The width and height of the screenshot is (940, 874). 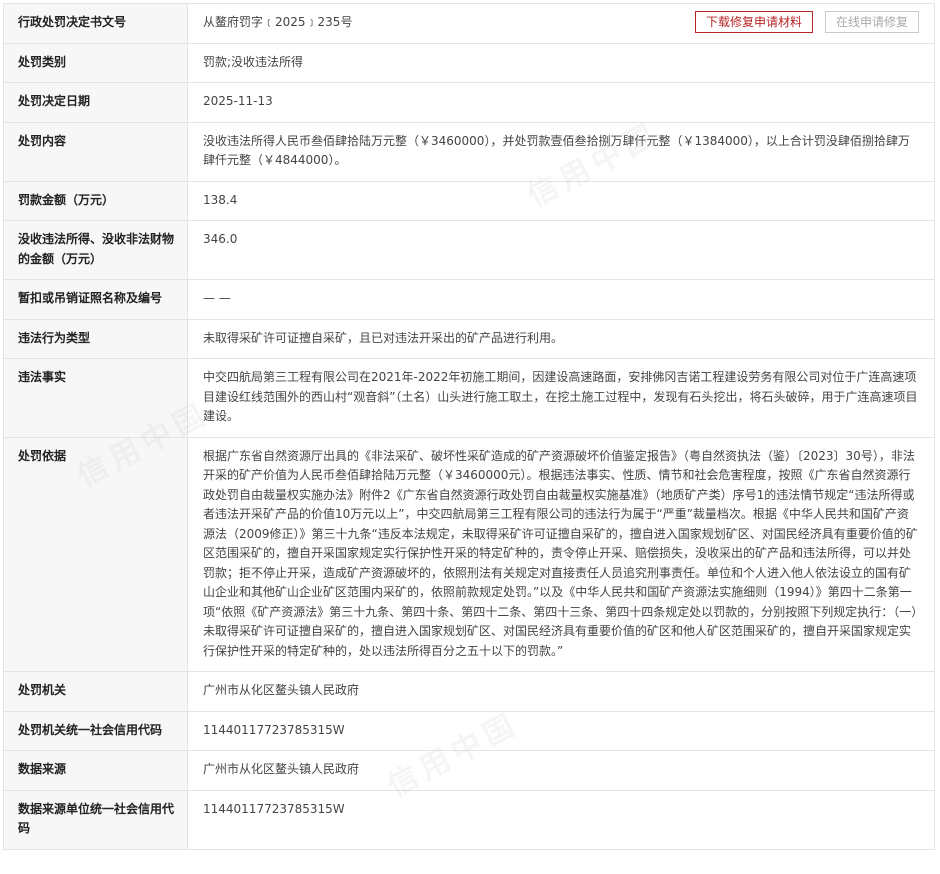 I want to click on row-violation-type: 违法行为类型 未取得采矿许可证擅自采矿，且已对违法开采出的矿产品进行利用。, so click(x=469, y=338).